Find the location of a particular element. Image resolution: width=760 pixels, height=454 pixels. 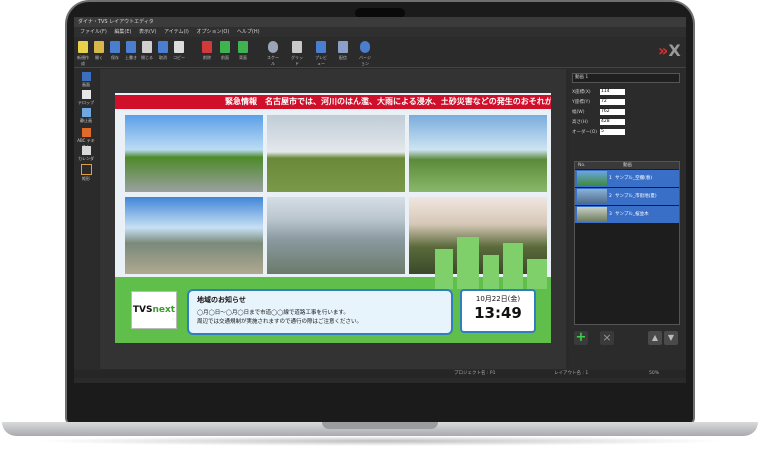

video-list-header: No. 動画 is located at coordinates (627, 165).